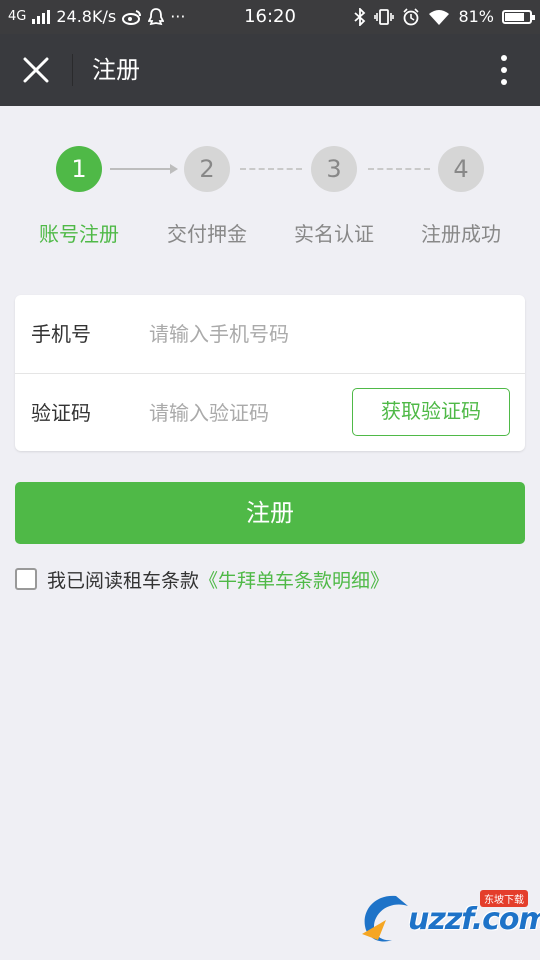 This screenshot has width=540, height=960. What do you see at coordinates (294, 579) in the screenshot?
I see `terms-link: 《牛拜单车条款明细》` at bounding box center [294, 579].